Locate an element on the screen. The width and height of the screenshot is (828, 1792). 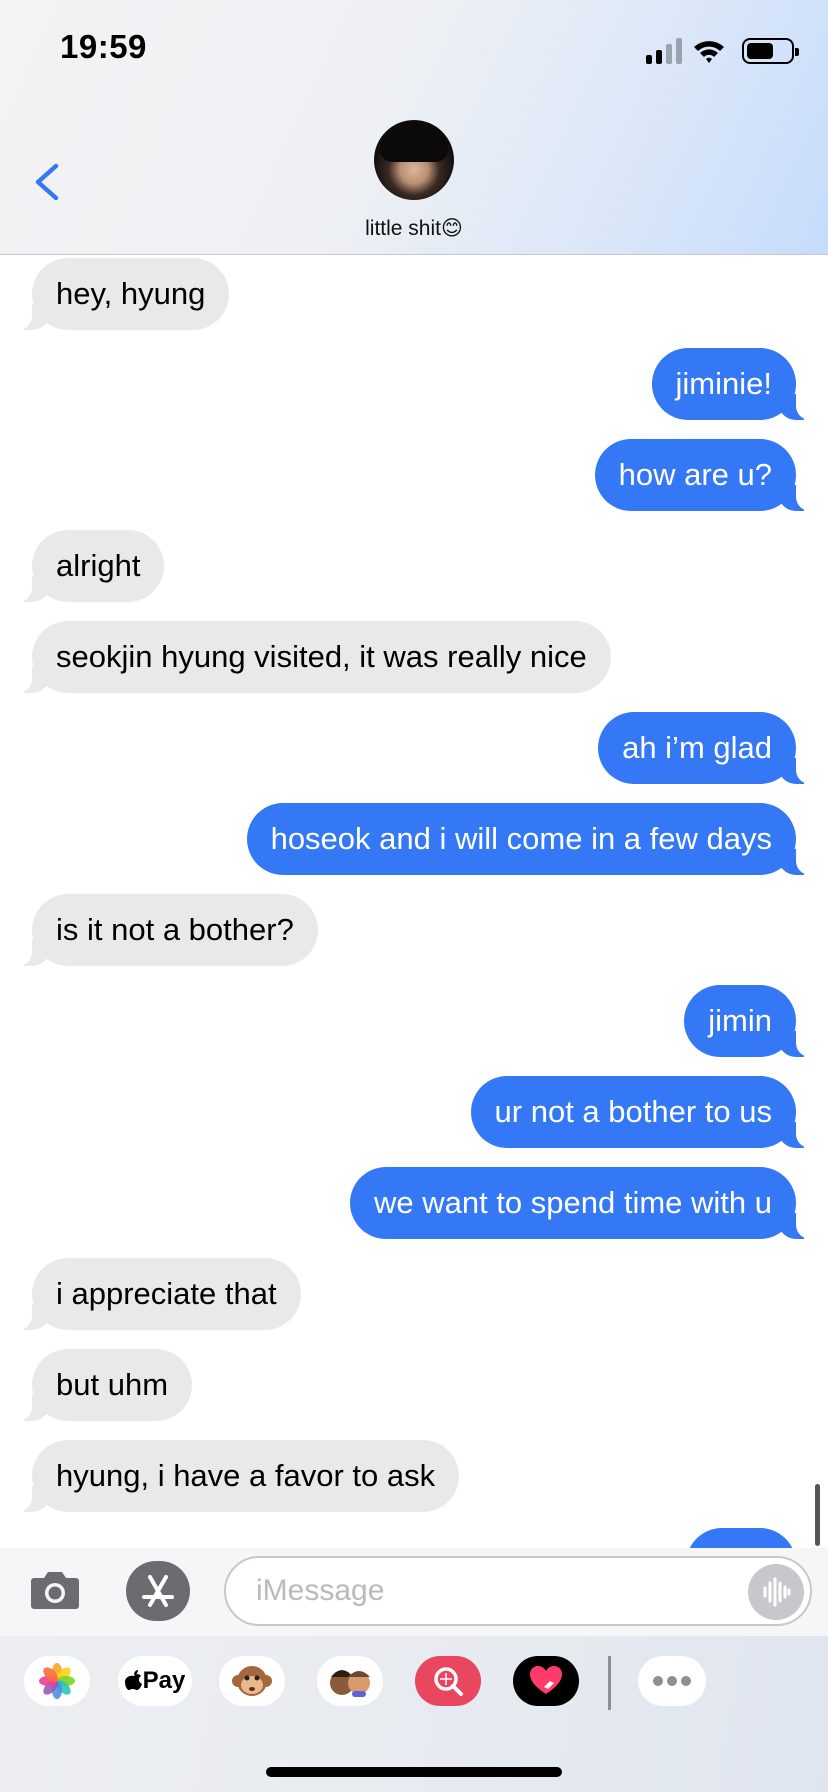
message-bubble-incoming: i appreciate that is located at coordinates (154, 1294).